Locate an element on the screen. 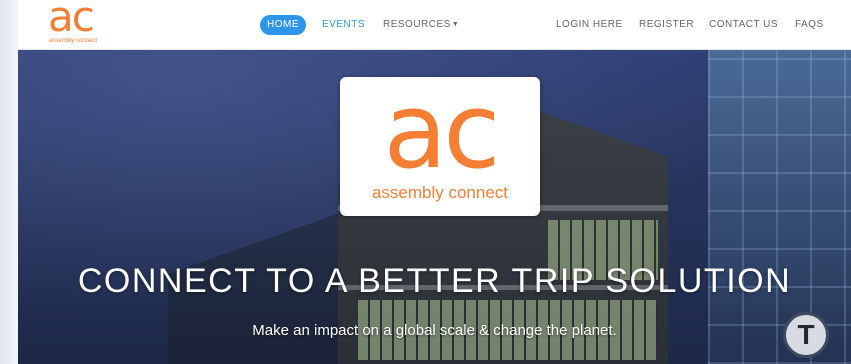 The image size is (851, 364). caret-down-icon: ▼ is located at coordinates (455, 24).